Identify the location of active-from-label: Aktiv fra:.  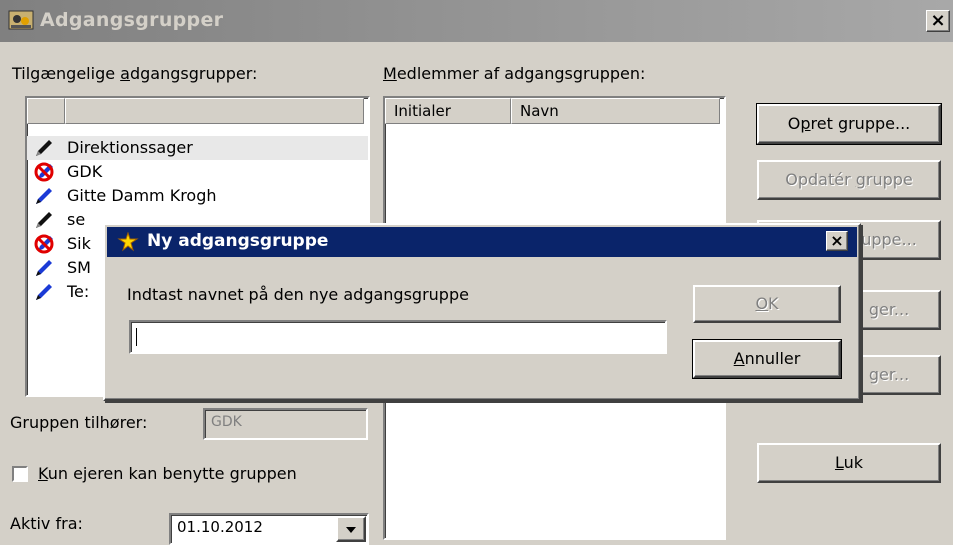
(46, 523).